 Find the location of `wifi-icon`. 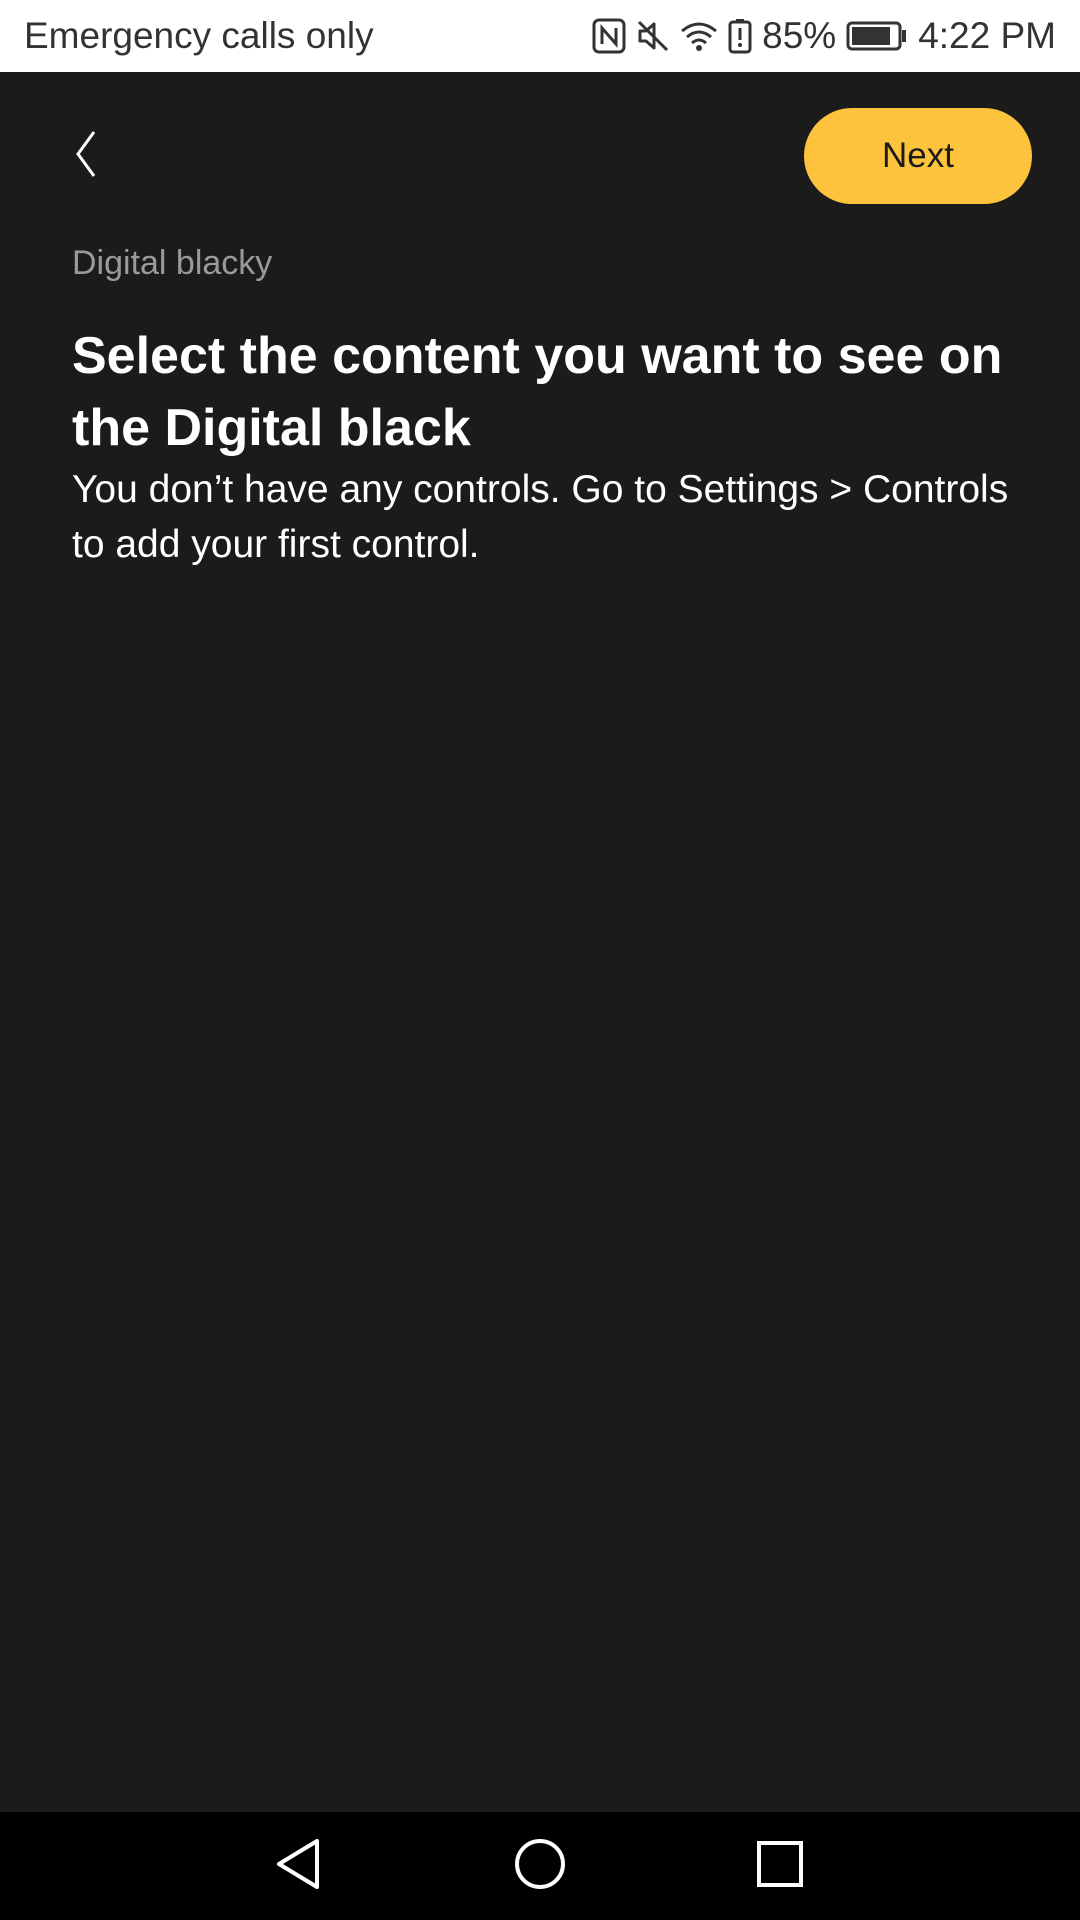

wifi-icon is located at coordinates (699, 36).